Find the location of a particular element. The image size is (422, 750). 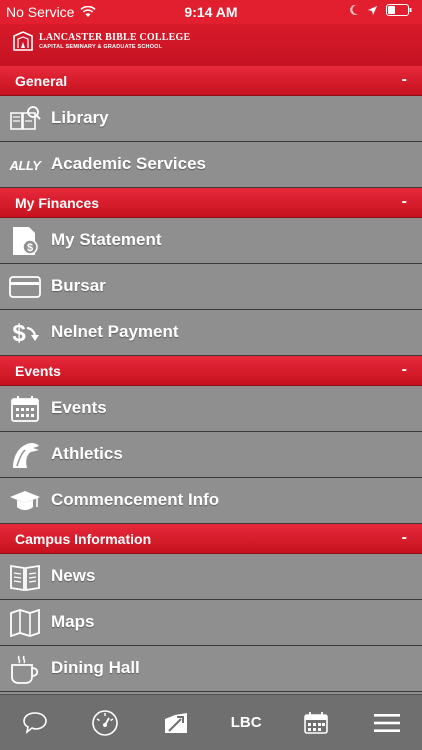

ally-icon: ALLY is located at coordinates (25, 165).